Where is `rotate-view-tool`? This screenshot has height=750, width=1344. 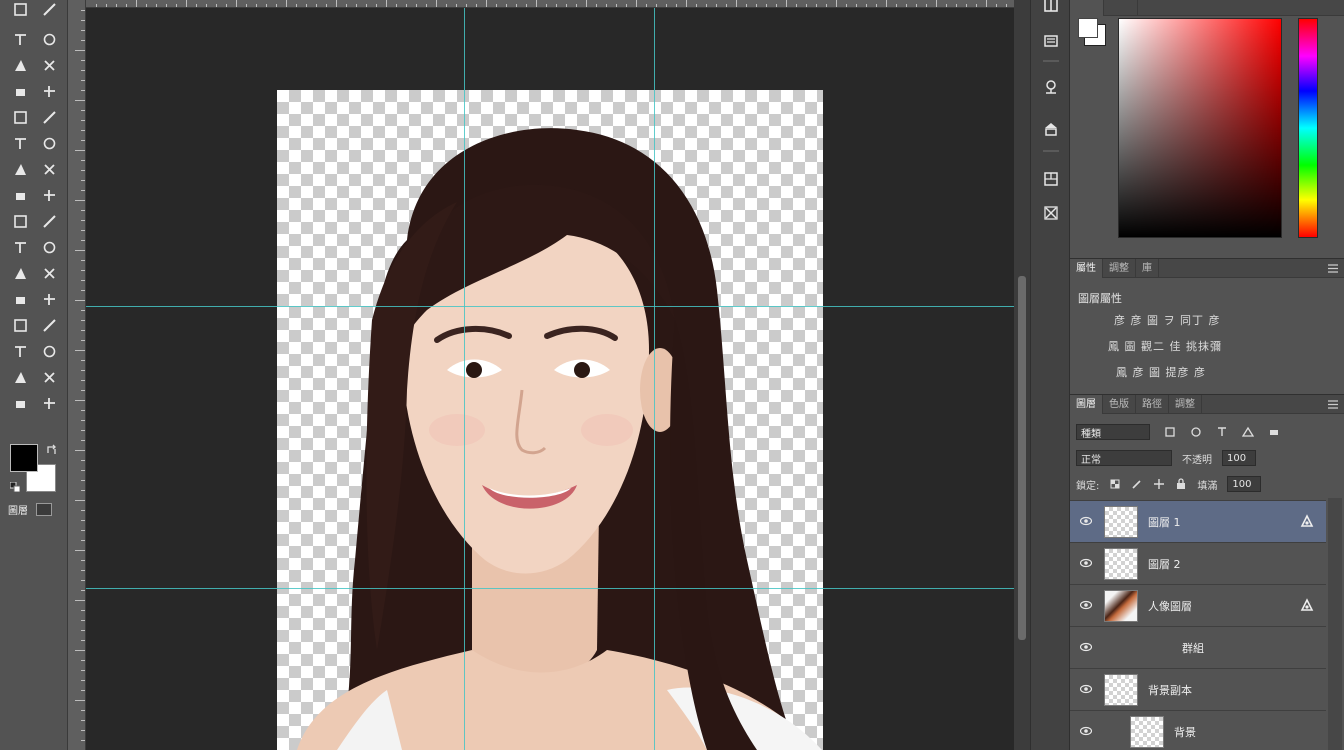 rotate-view-tool is located at coordinates (20, 351).